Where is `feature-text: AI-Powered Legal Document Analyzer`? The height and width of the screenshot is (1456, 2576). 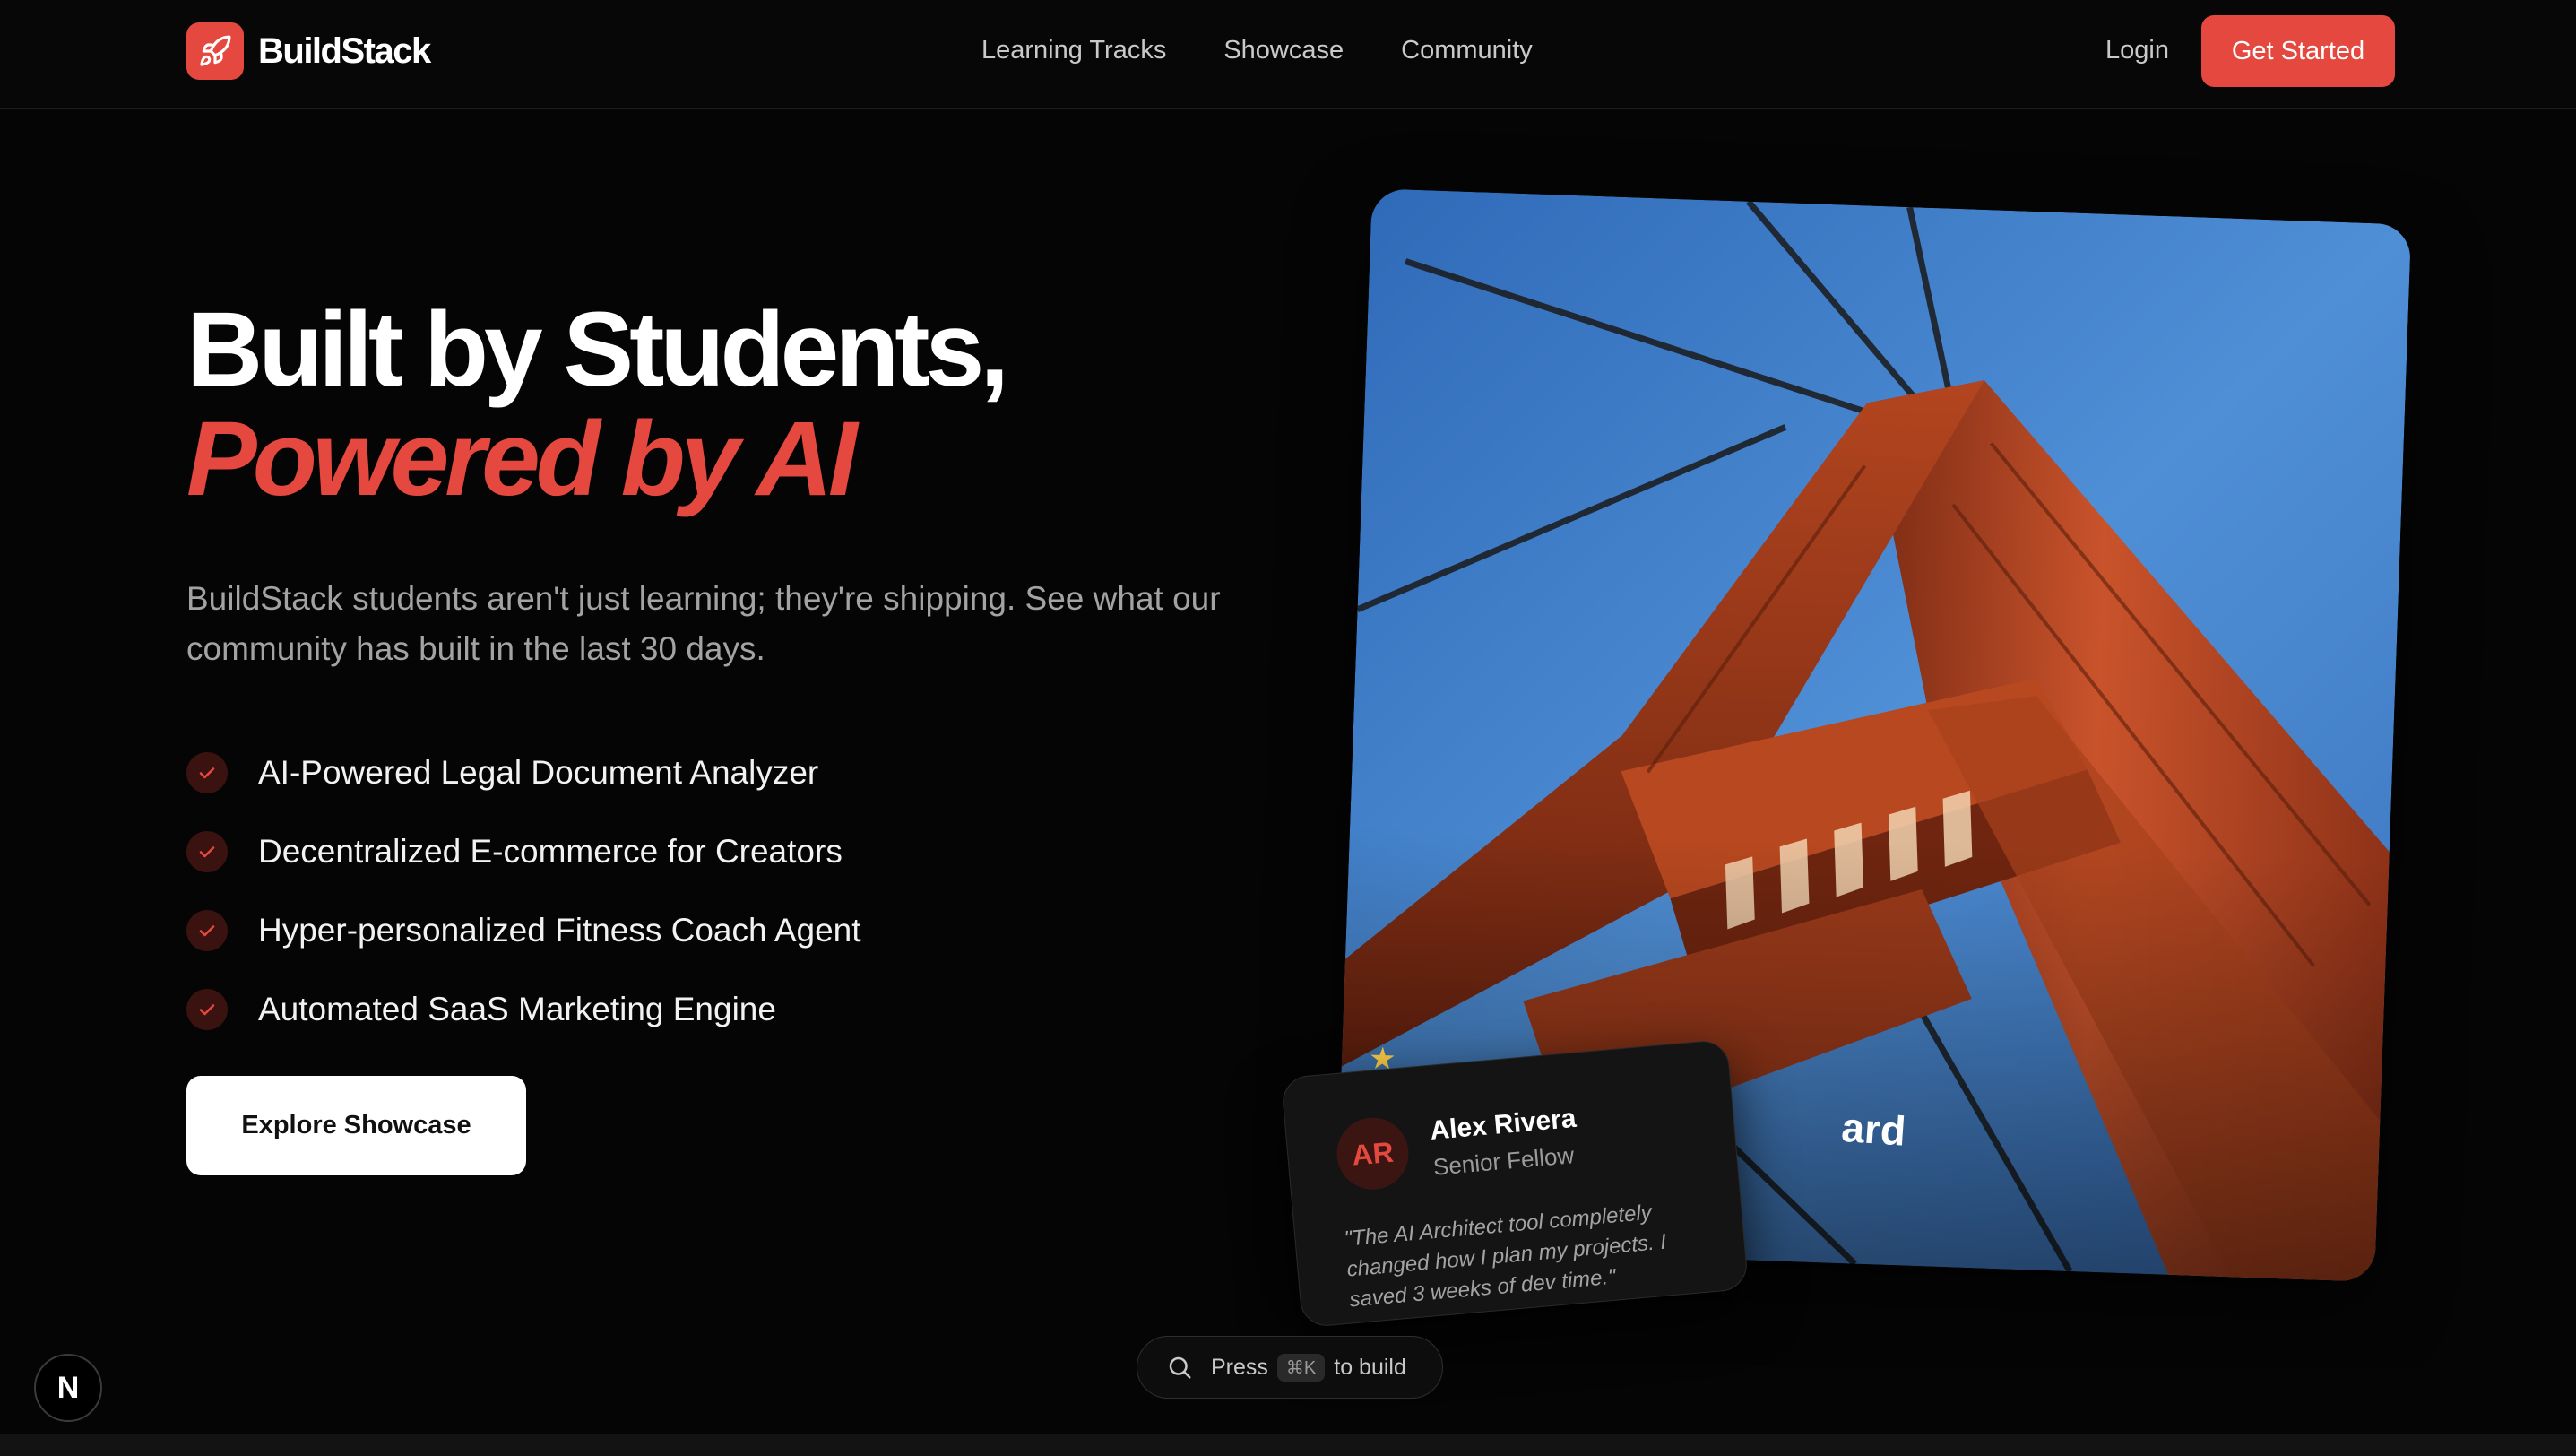
feature-text: AI-Powered Legal Document Analyzer is located at coordinates (538, 772).